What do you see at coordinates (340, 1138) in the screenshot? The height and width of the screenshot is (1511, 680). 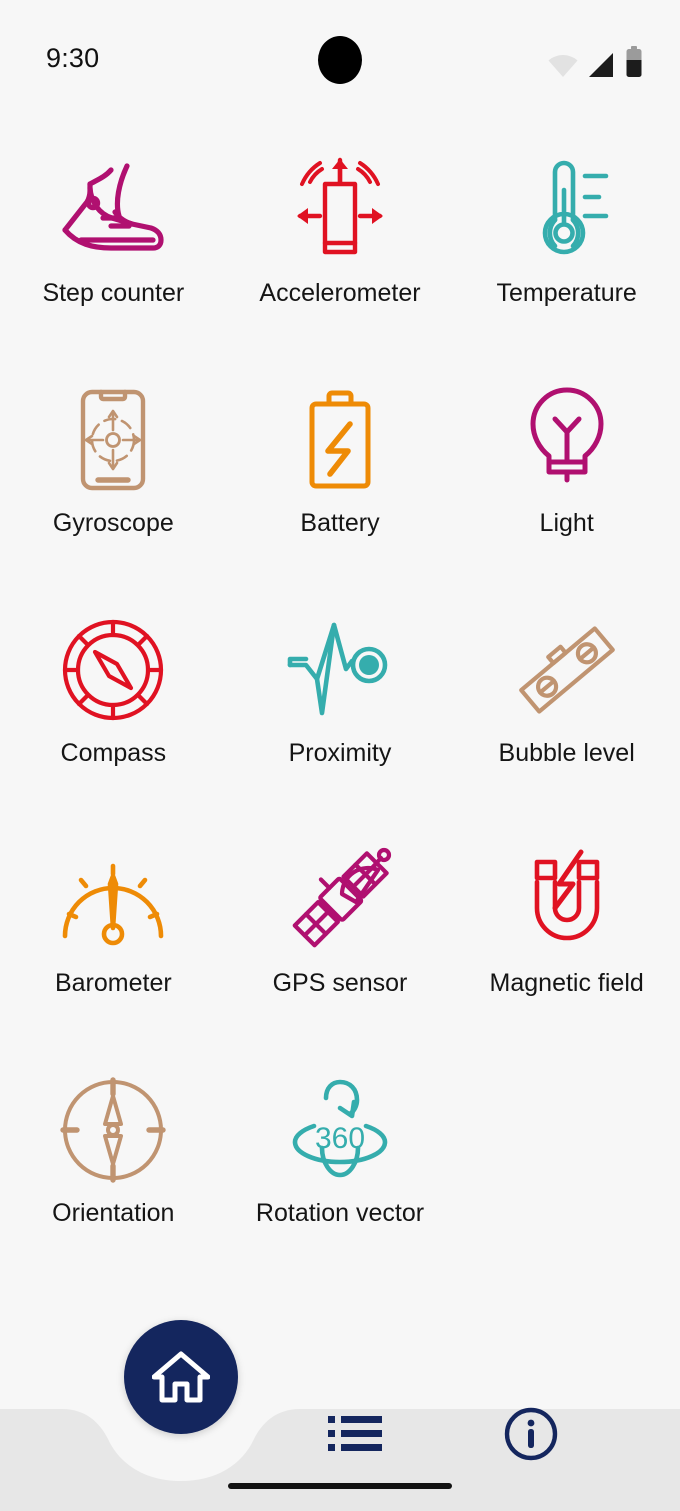 I see `rotation-badge-text: 360` at bounding box center [340, 1138].